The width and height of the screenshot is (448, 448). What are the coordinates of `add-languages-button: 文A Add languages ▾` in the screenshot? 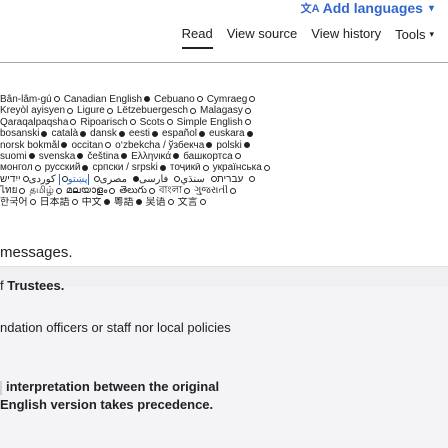 It's located at (367, 8).